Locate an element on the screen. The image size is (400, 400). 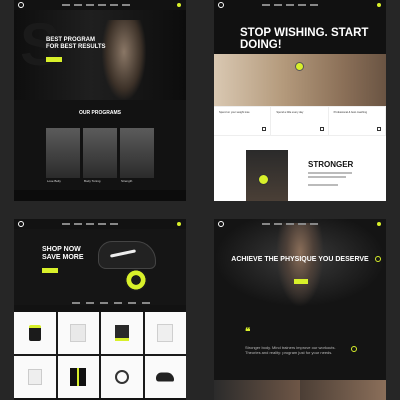
feature-text: Professional & best coaching is located at coordinates (350, 112).